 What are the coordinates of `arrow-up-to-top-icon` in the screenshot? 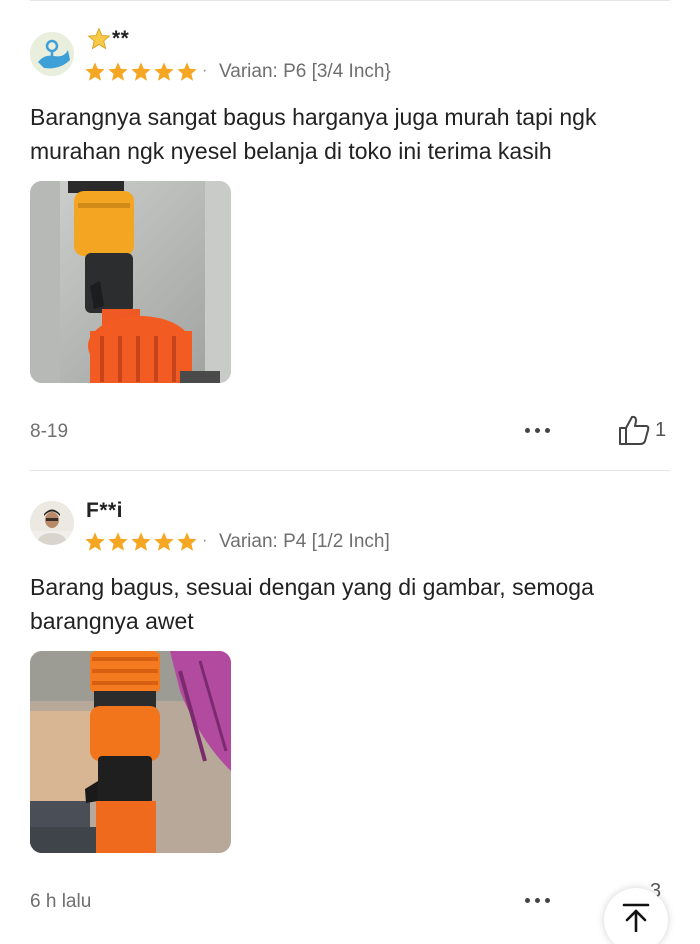 It's located at (636, 917).